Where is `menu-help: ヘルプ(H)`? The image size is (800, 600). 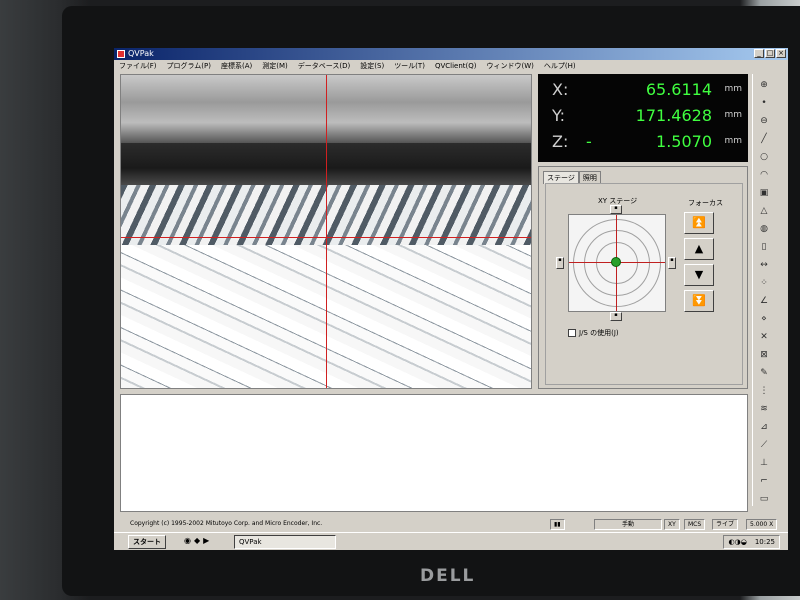 menu-help: ヘルプ(H) is located at coordinates (560, 66).